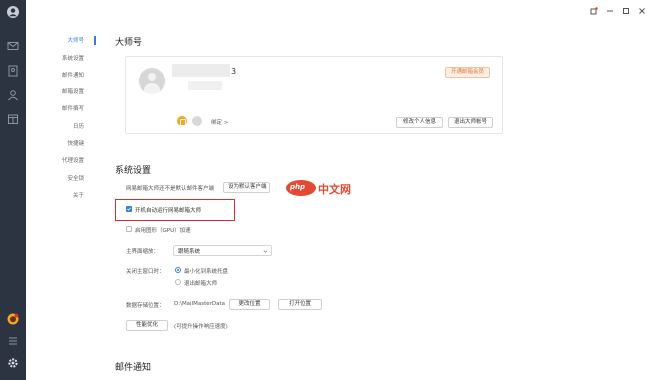 The width and height of the screenshot is (650, 380). Describe the element at coordinates (78, 126) in the screenshot. I see `nav-item-calendar: 日历` at that location.